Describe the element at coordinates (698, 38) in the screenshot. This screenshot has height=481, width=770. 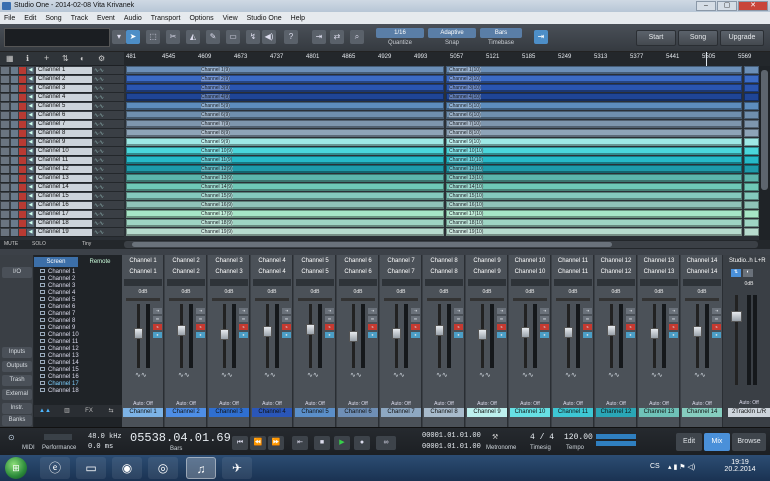
I see `song-button: Song` at that location.